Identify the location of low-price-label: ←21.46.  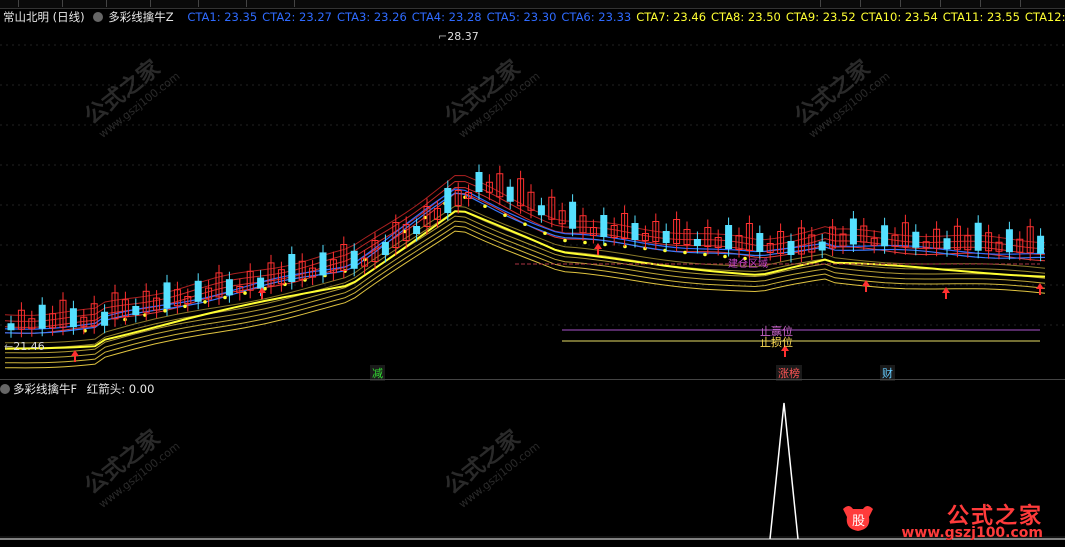
(24, 346).